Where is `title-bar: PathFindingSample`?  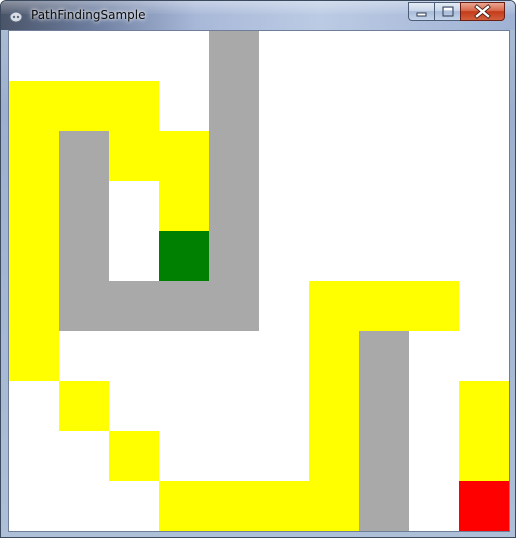
title-bar: PathFindingSample is located at coordinates (258, 15).